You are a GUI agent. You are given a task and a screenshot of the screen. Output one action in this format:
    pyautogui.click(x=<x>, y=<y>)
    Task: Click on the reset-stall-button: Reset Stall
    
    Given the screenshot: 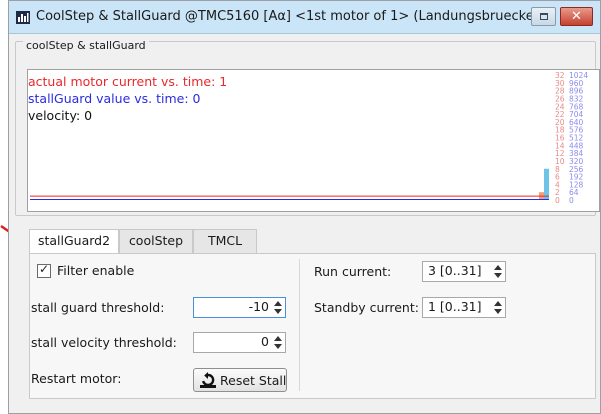 What is the action you would take?
    pyautogui.click(x=240, y=380)
    